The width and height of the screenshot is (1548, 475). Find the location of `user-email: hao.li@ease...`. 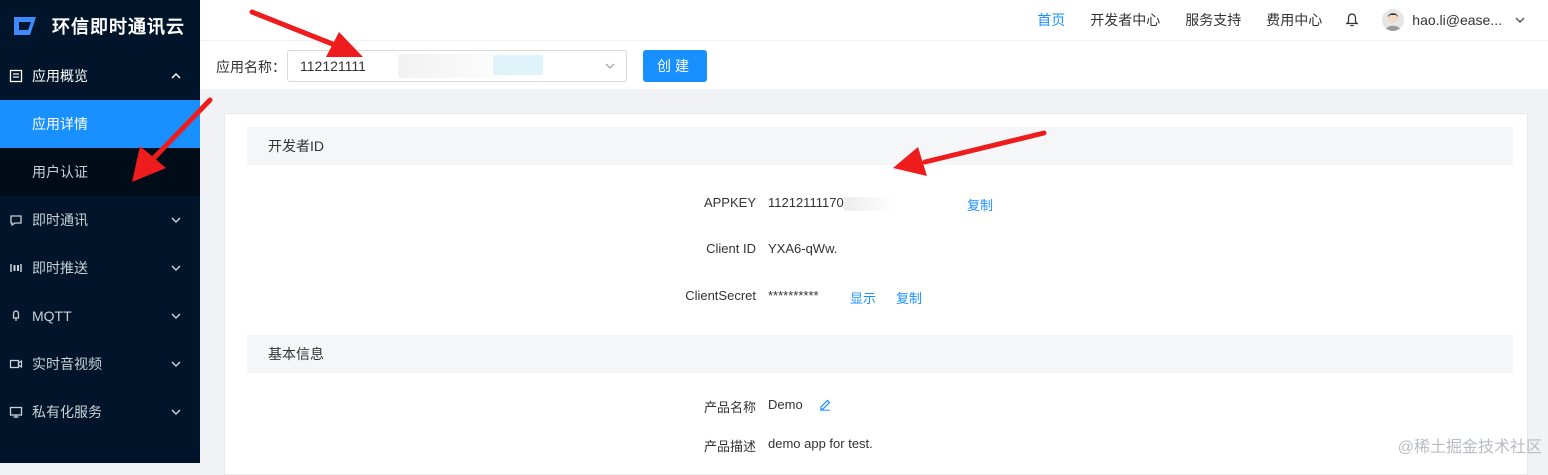

user-email: hao.li@ease... is located at coordinates (1457, 20).